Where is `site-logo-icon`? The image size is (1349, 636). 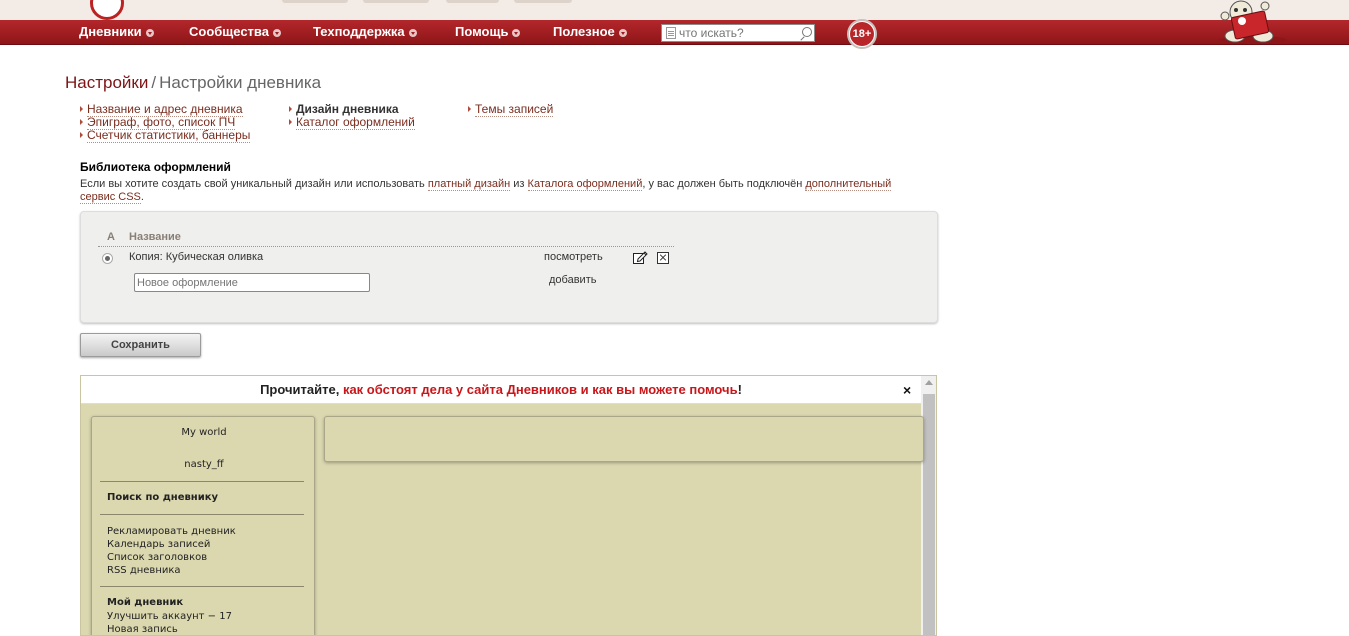
site-logo-icon is located at coordinates (107, 10).